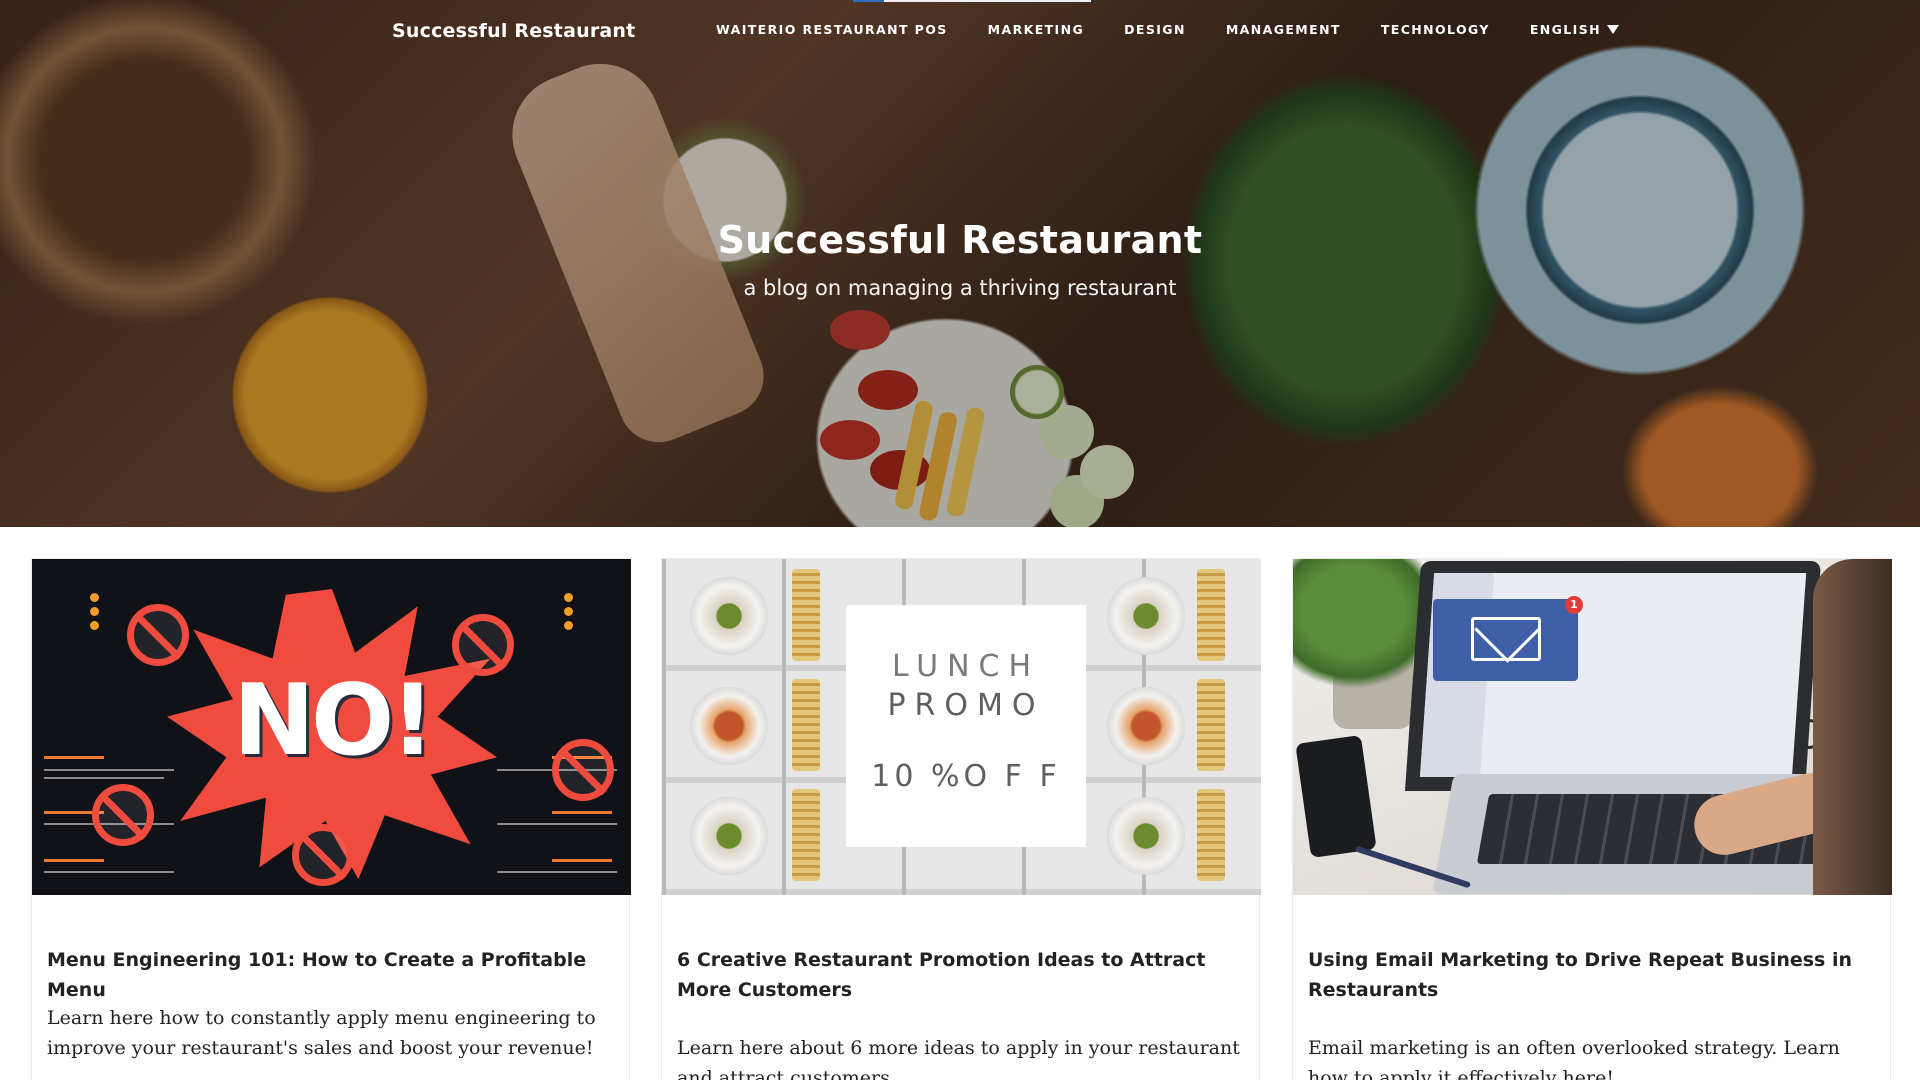  Describe the element at coordinates (972, 1) in the screenshot. I see `scroll-progress-track` at that location.